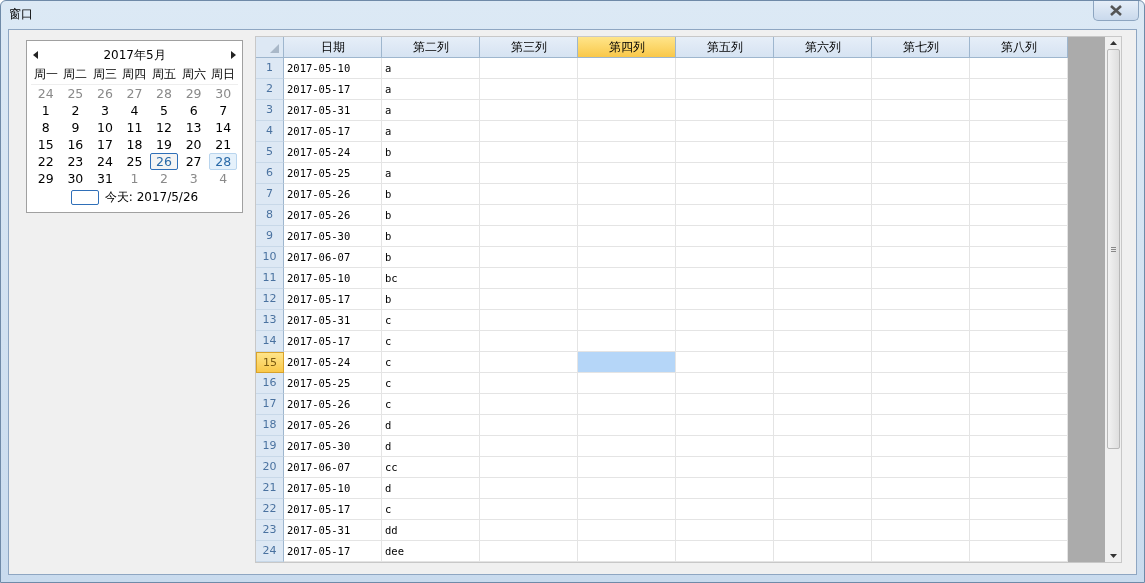 This screenshot has height=583, width=1145. I want to click on calendar-day: 10, so click(105, 127).